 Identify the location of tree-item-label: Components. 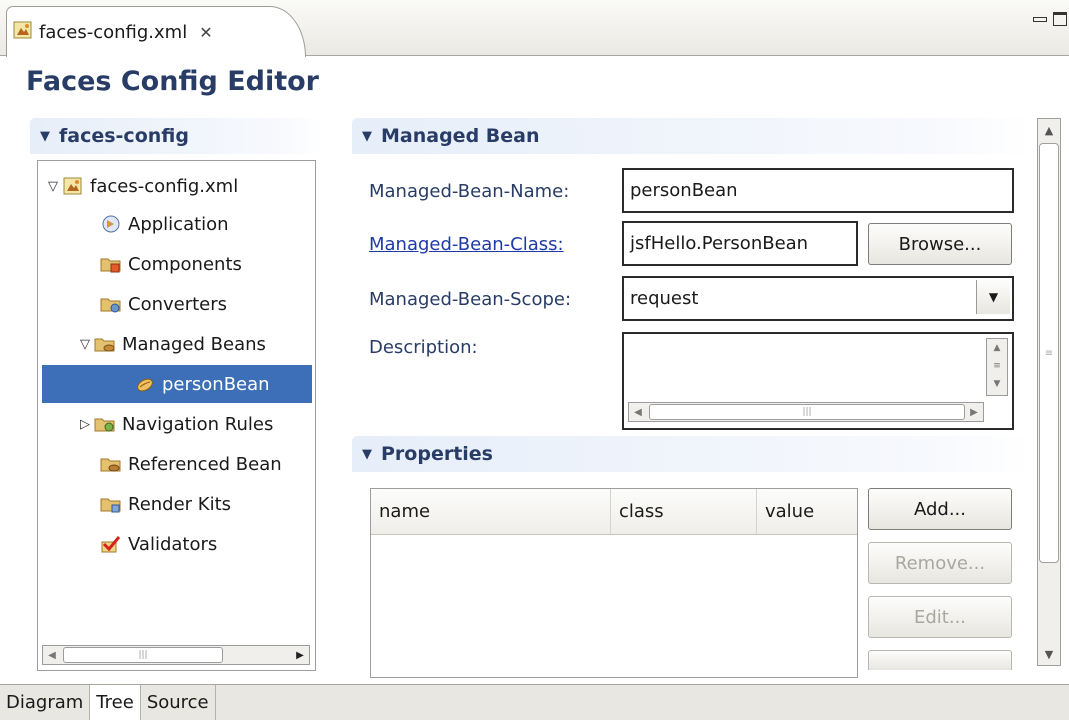
(185, 264).